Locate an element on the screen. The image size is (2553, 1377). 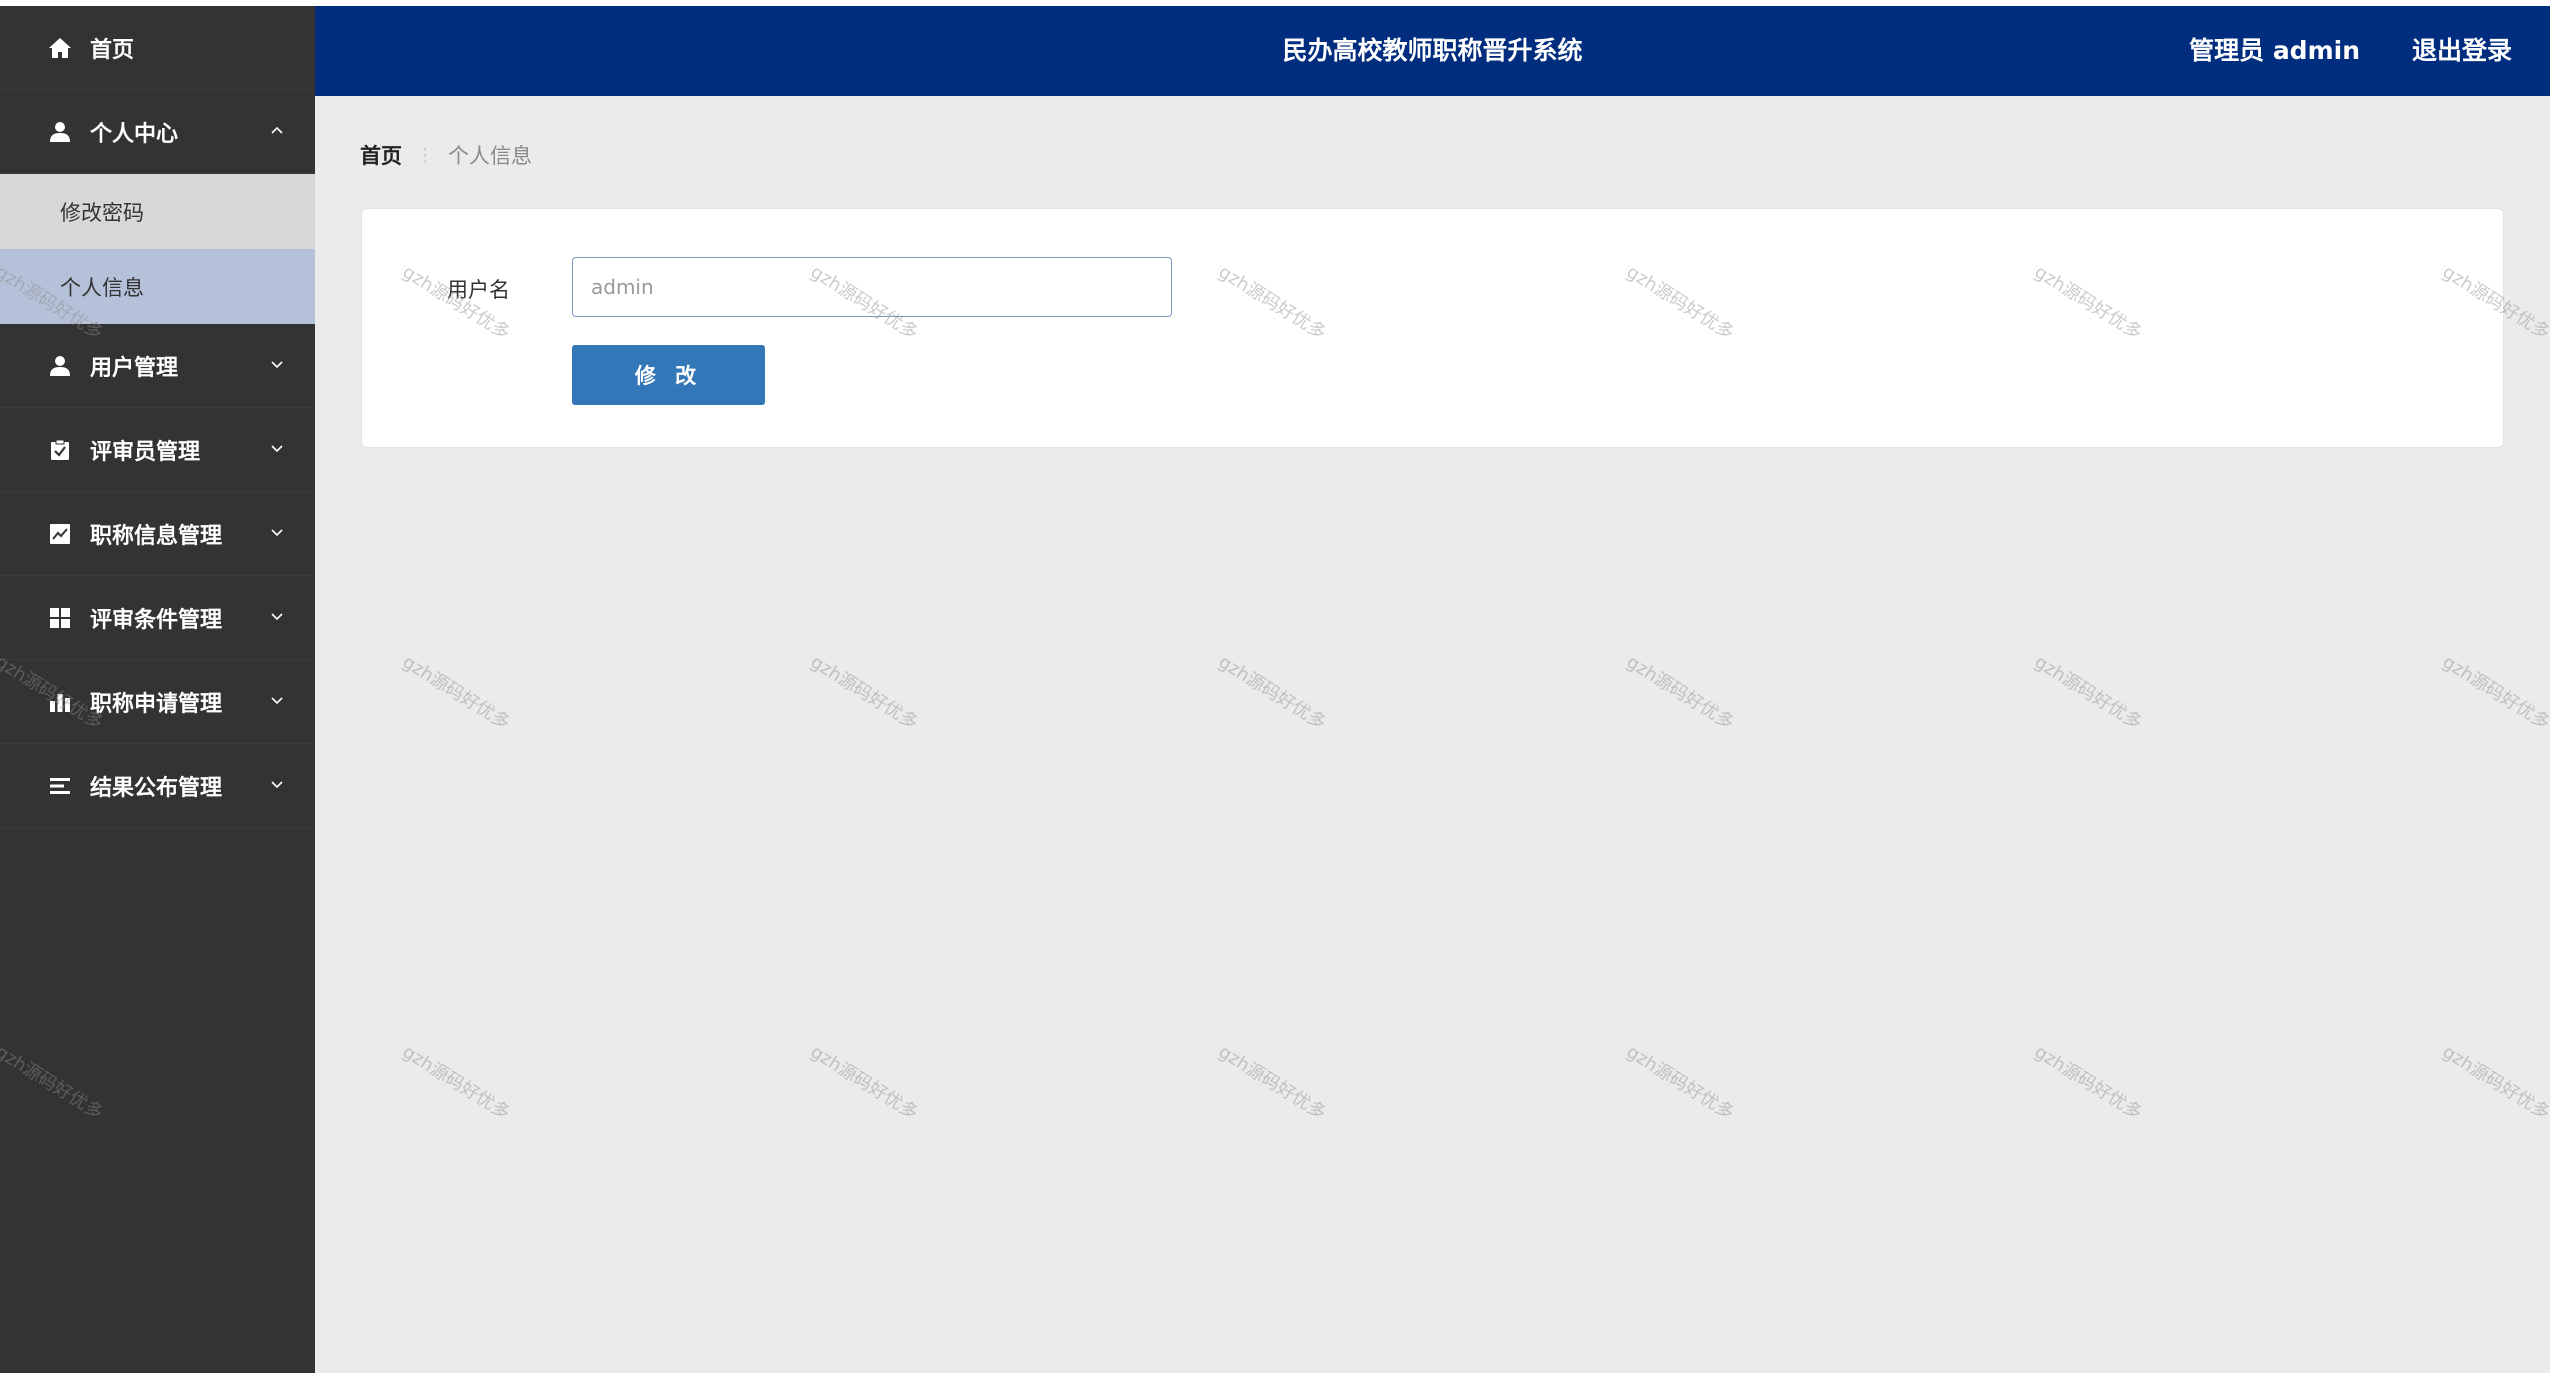
current-user-label: 管理员 admin is located at coordinates (2274, 50).